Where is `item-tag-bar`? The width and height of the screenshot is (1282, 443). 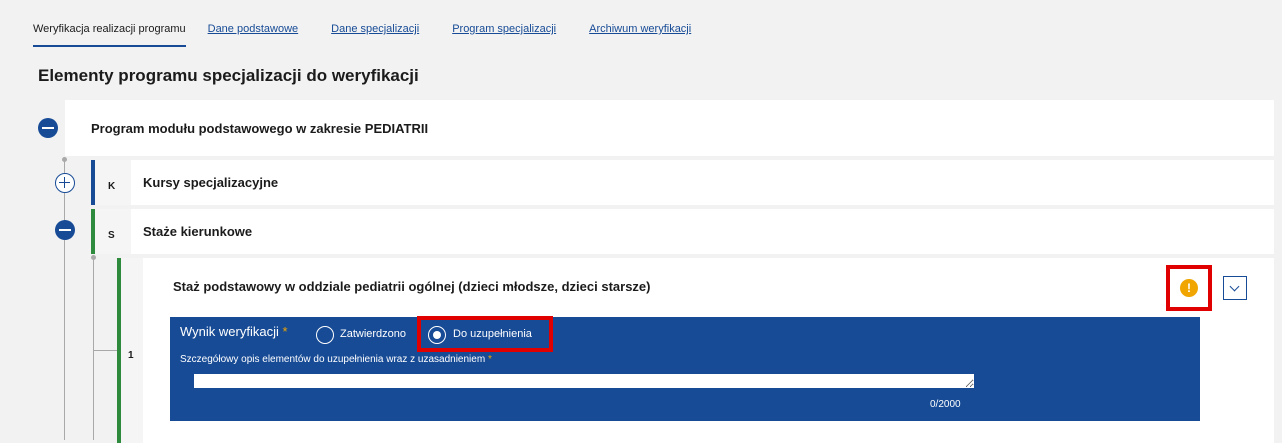 item-tag-bar is located at coordinates (119, 350).